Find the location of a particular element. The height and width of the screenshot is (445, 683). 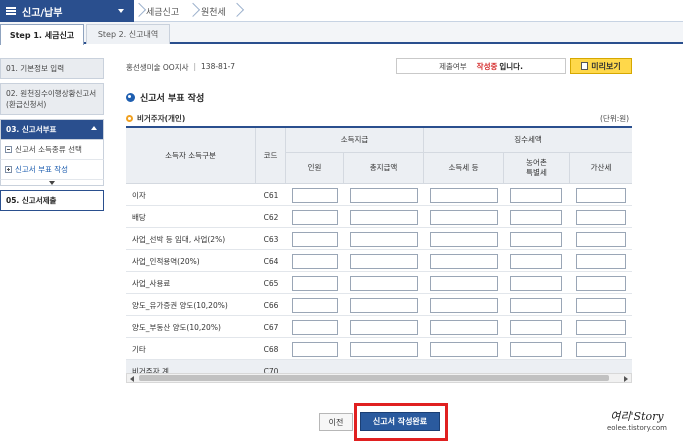

scroll-right-icon is located at coordinates (626, 379).